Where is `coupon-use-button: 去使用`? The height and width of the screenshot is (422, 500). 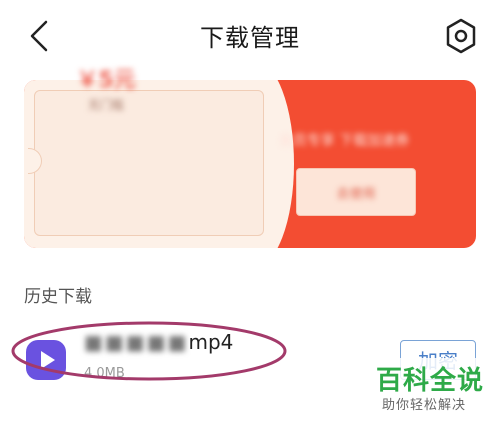 coupon-use-button: 去使用 is located at coordinates (356, 192).